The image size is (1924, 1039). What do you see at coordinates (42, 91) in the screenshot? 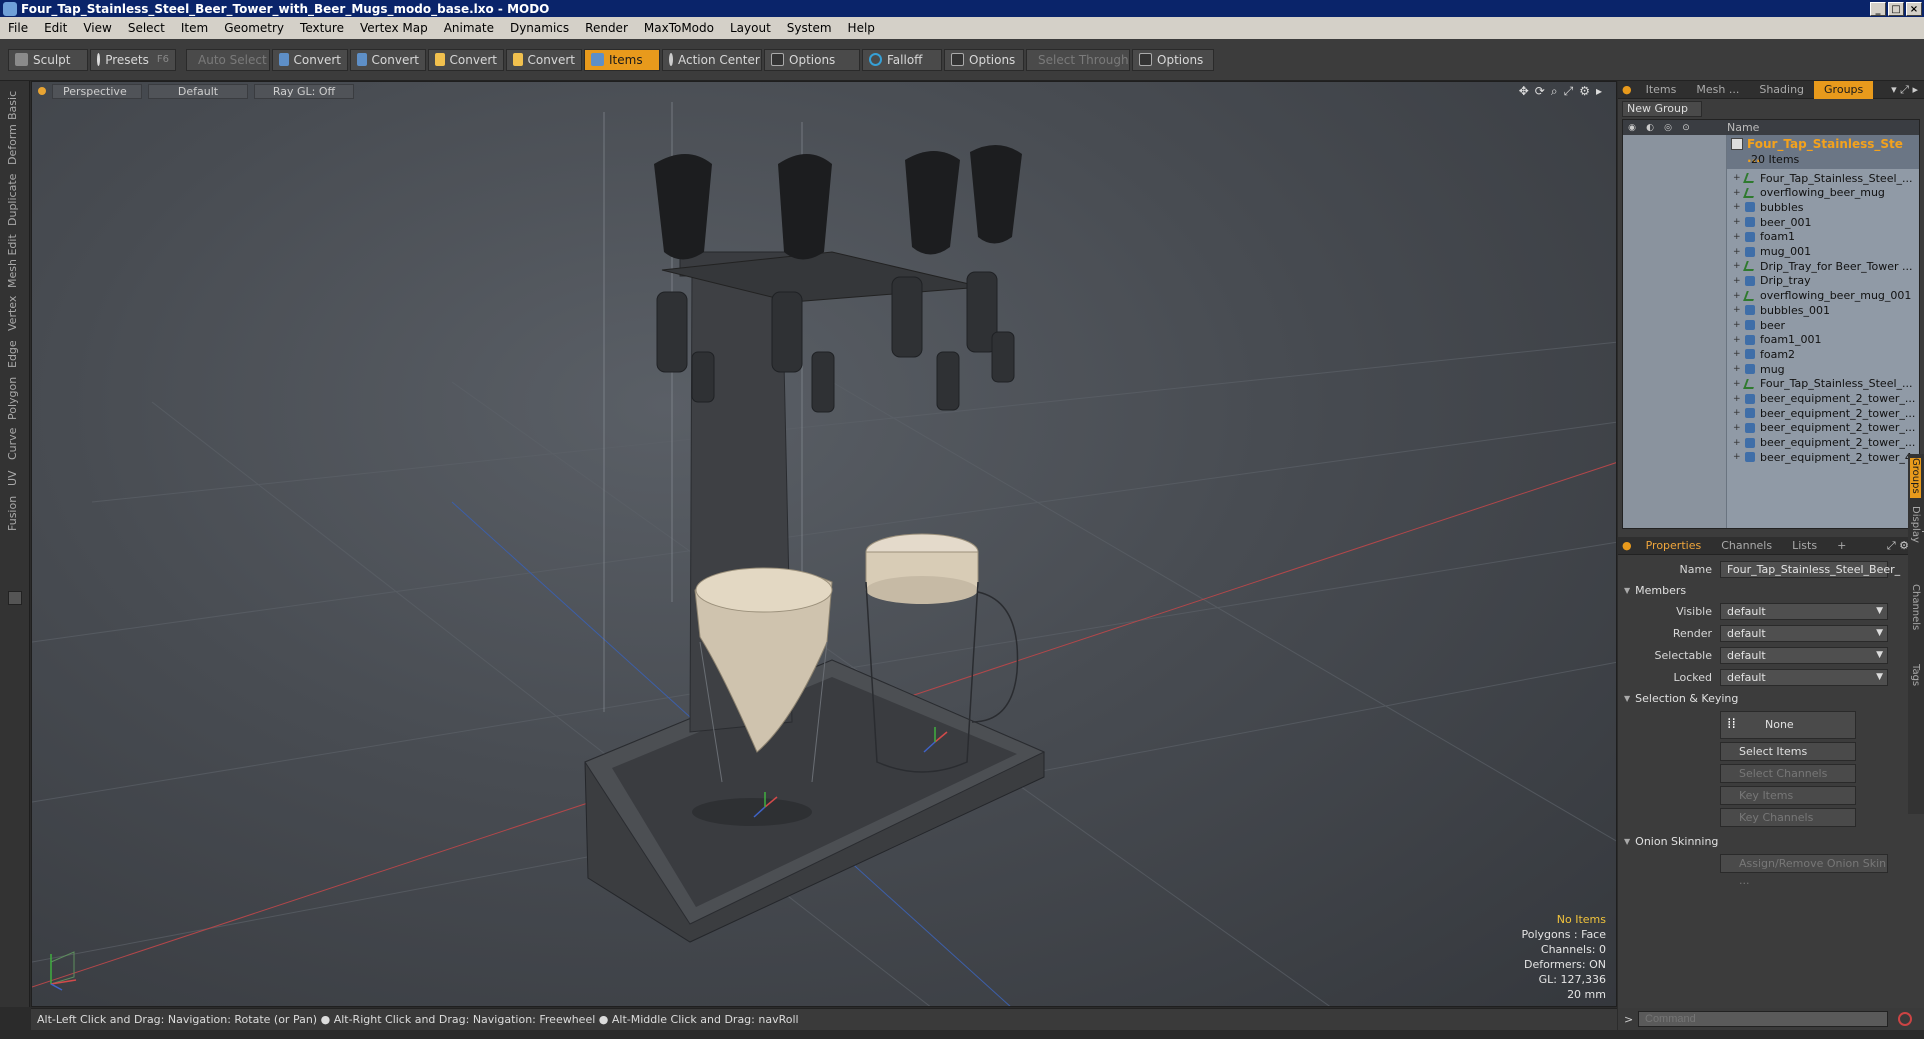
I see `viewport-menu-icon` at bounding box center [42, 91].